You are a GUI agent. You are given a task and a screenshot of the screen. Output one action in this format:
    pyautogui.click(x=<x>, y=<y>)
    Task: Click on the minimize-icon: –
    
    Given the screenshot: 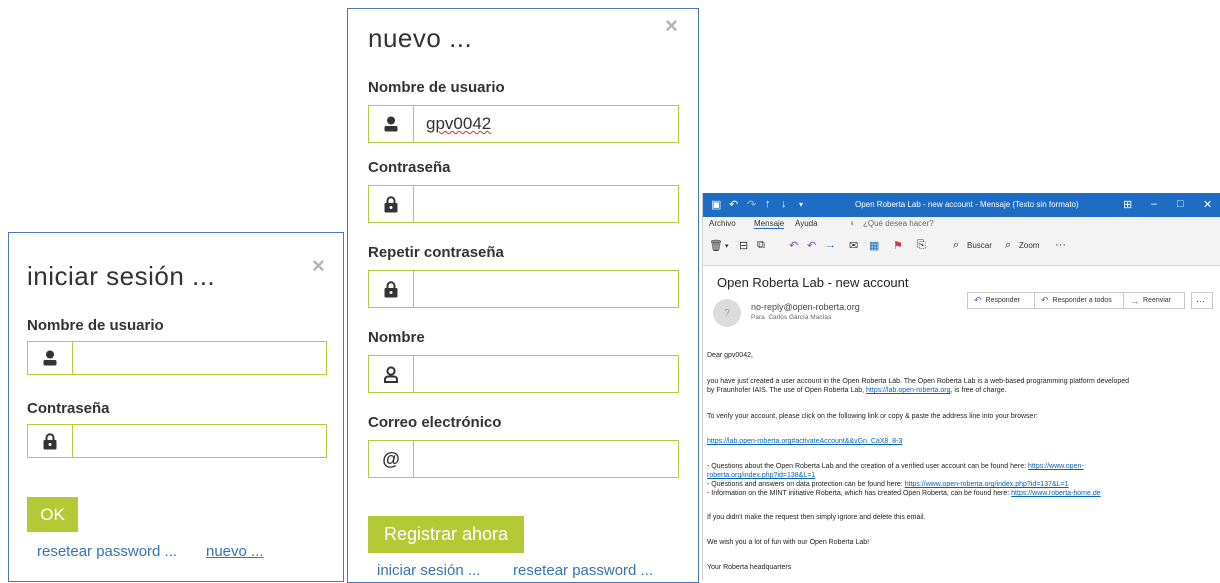 What is the action you would take?
    pyautogui.click(x=1154, y=204)
    